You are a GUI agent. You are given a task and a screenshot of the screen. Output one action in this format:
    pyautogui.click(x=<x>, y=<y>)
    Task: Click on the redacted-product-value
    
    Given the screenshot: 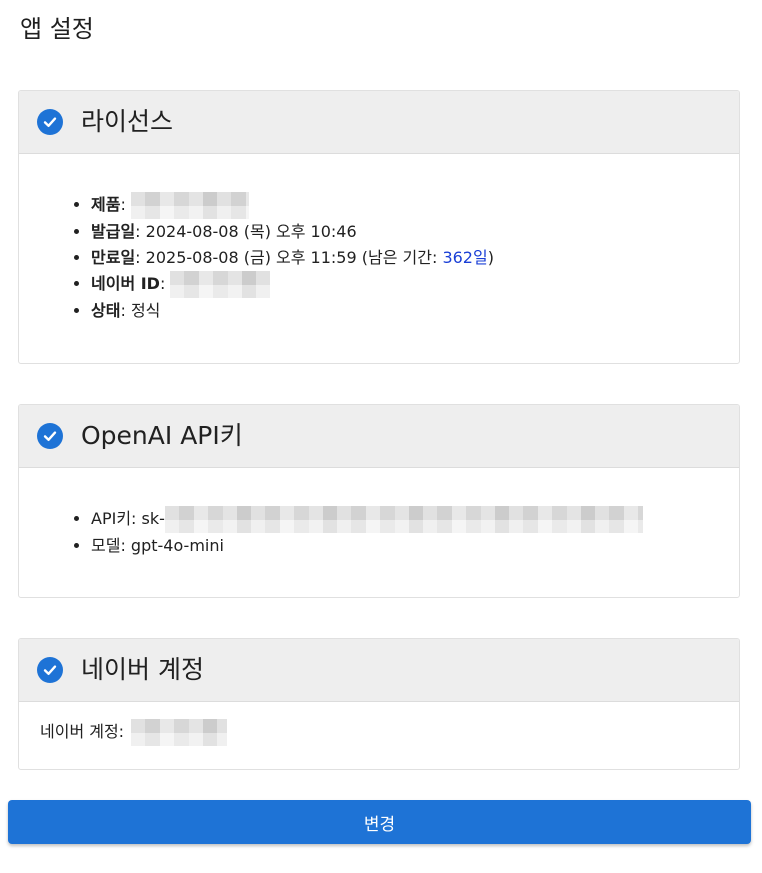 What is the action you would take?
    pyautogui.click(x=189, y=205)
    